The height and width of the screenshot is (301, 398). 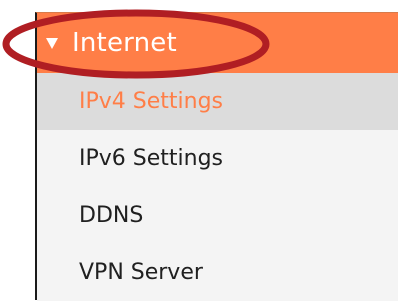 What do you see at coordinates (52, 43) in the screenshot?
I see `triangle-down-icon` at bounding box center [52, 43].